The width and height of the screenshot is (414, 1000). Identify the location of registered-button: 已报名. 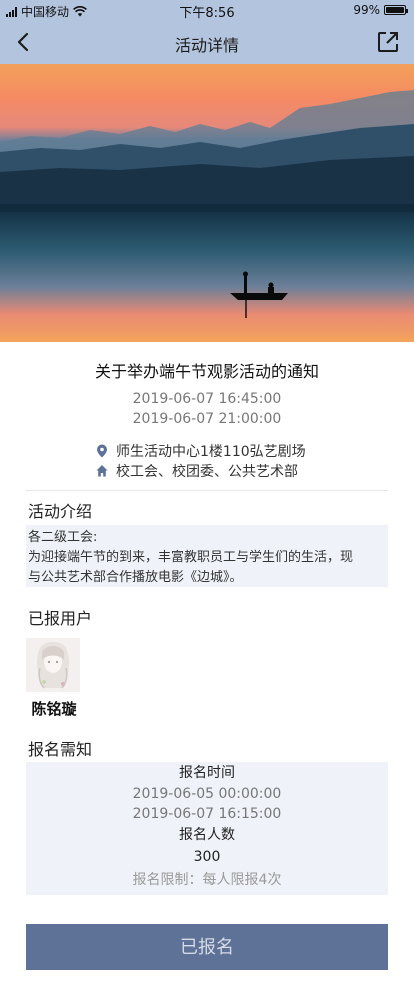
(207, 947).